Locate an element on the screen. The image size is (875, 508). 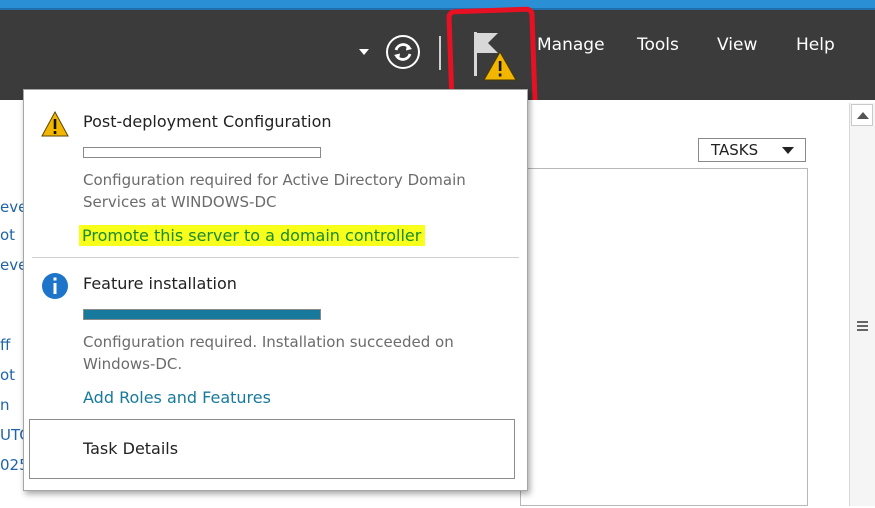
navigation-dropdown-icon is located at coordinates (364, 52).